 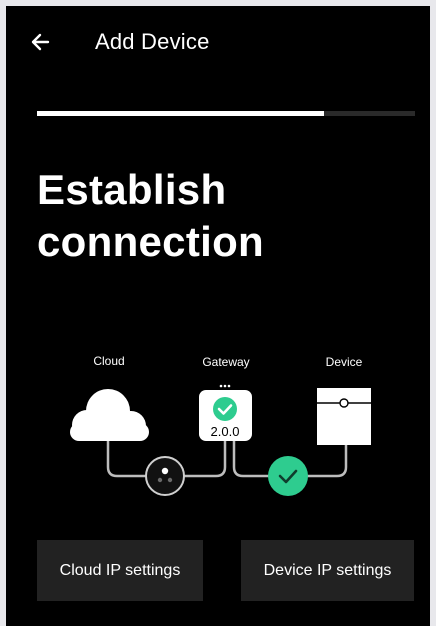 What do you see at coordinates (288, 476) in the screenshot?
I see `device-link-status-icon` at bounding box center [288, 476].